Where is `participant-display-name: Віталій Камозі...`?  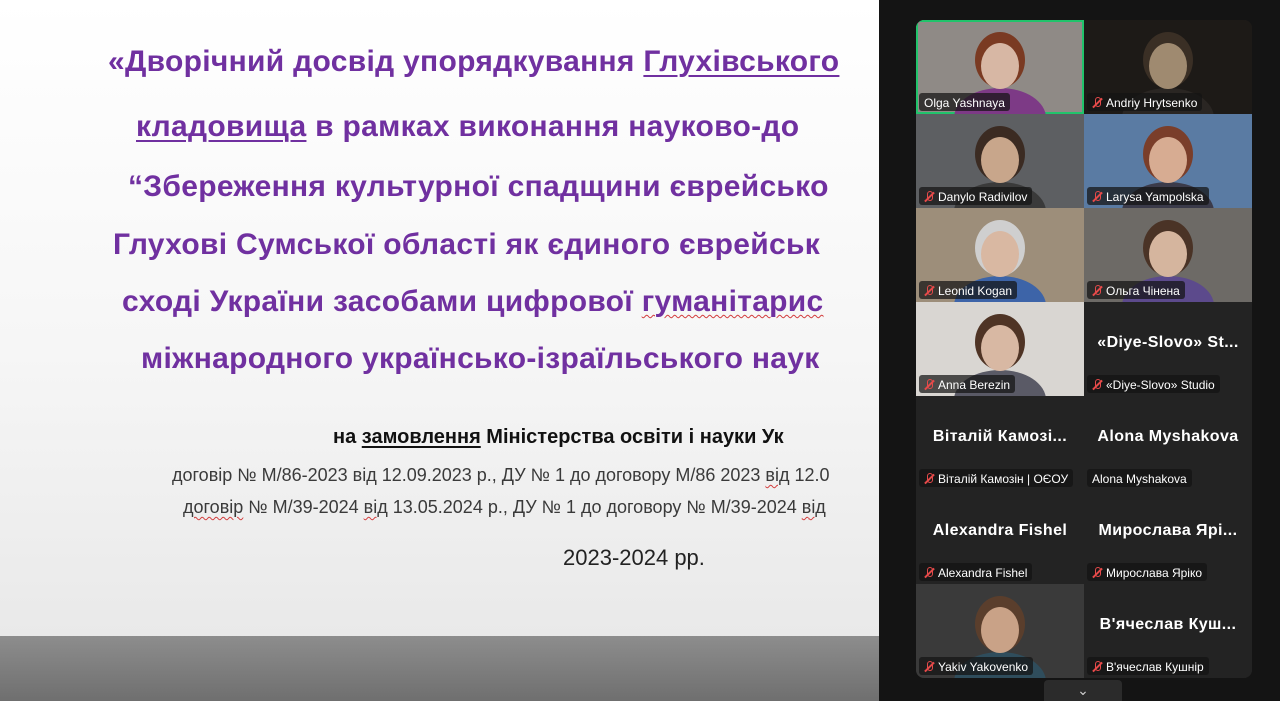 participant-display-name: Віталій Камозі... is located at coordinates (1000, 436).